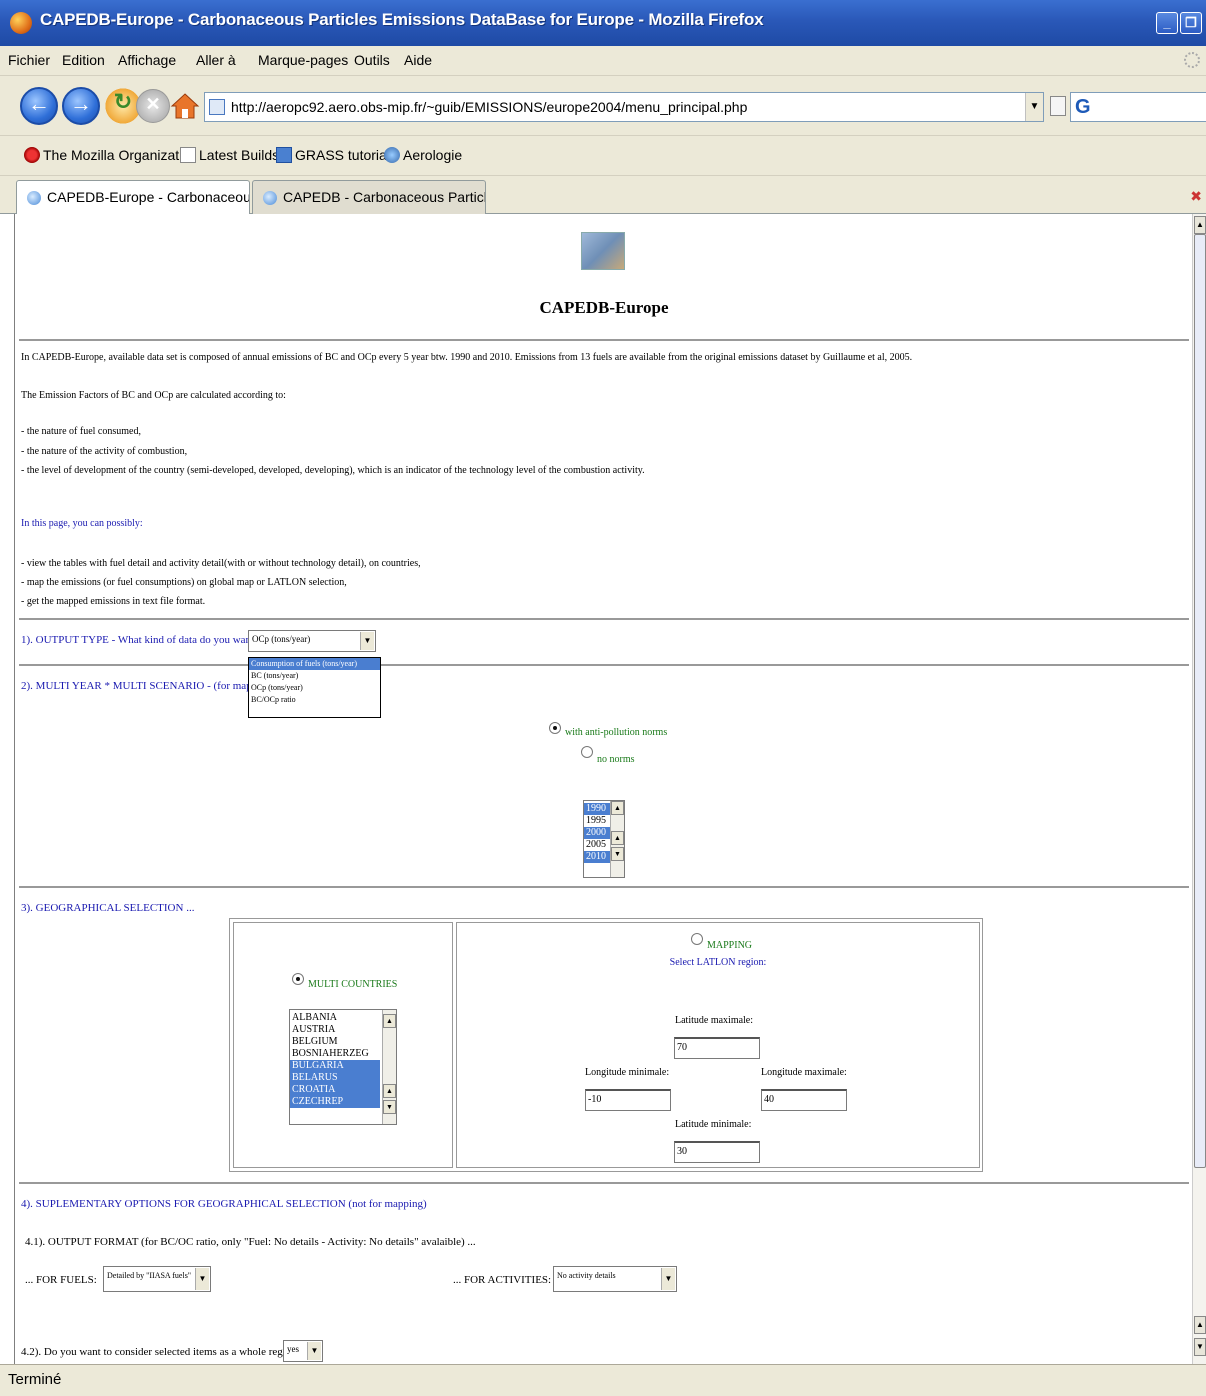 The height and width of the screenshot is (1396, 1206). I want to click on country-option: BELGIUM, so click(343, 1042).